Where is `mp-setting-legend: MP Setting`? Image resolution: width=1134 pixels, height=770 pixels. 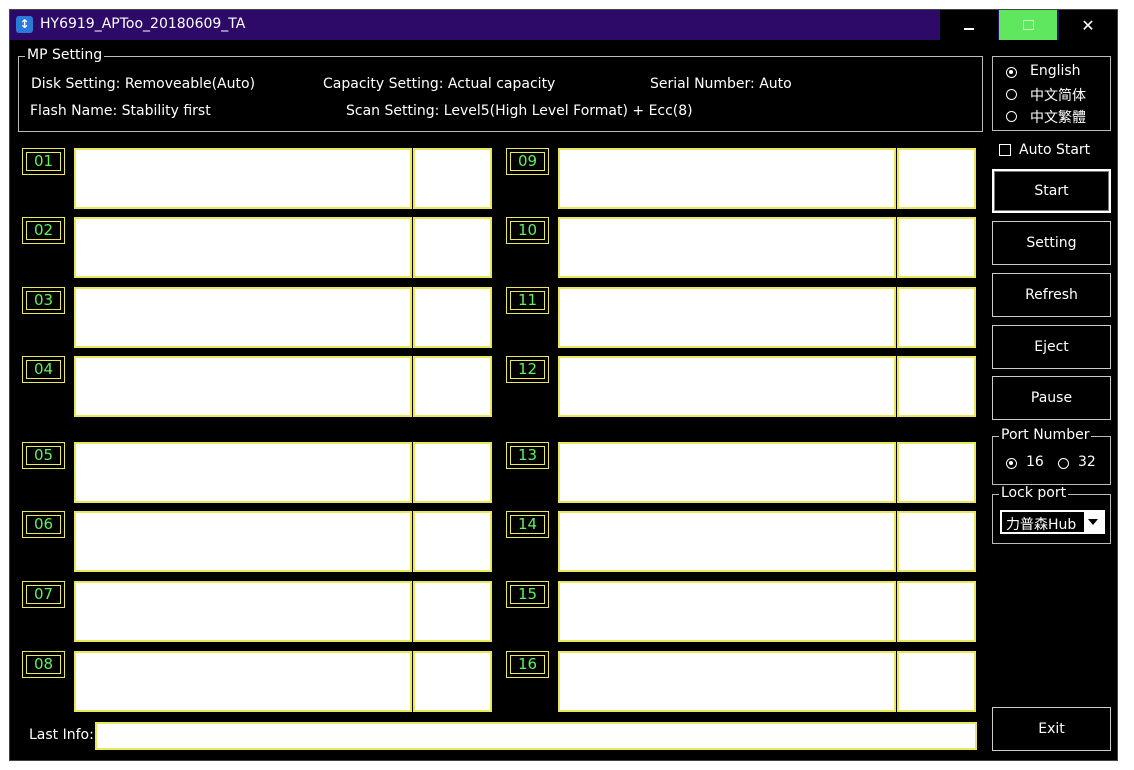 mp-setting-legend: MP Setting is located at coordinates (65, 55).